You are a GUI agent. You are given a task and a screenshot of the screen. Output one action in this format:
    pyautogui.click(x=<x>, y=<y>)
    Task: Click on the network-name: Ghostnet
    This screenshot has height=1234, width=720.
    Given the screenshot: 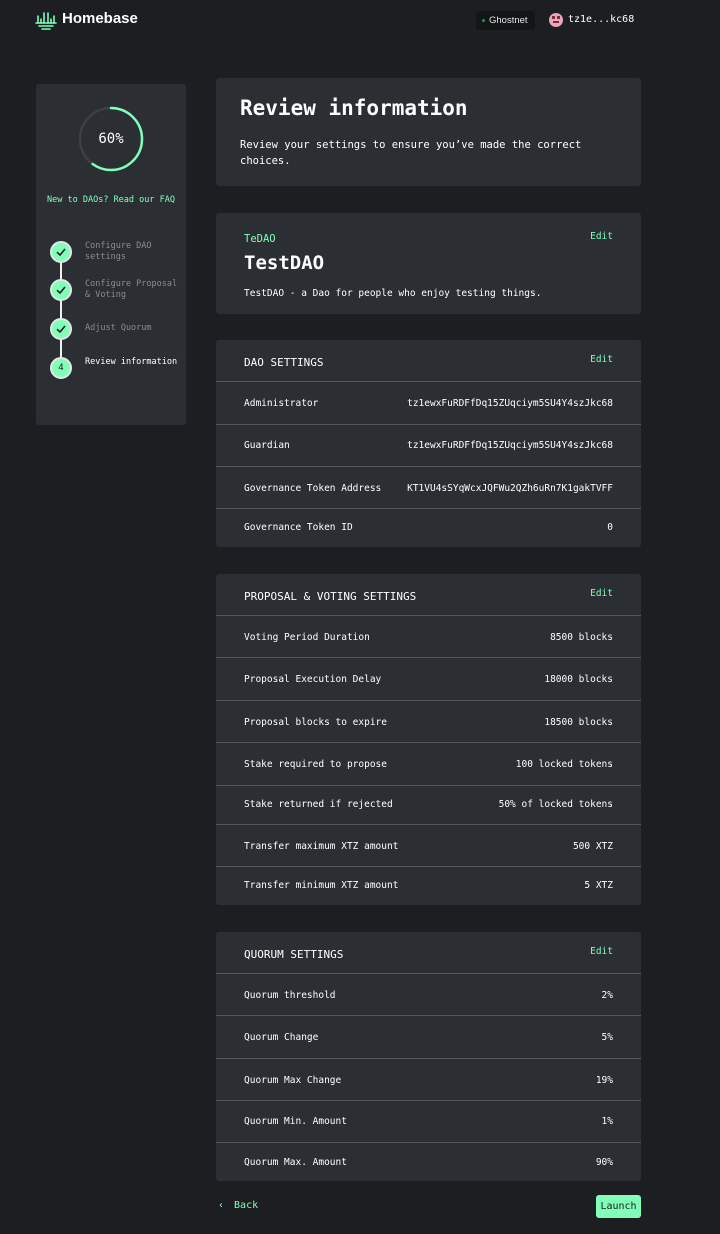 What is the action you would take?
    pyautogui.click(x=508, y=20)
    